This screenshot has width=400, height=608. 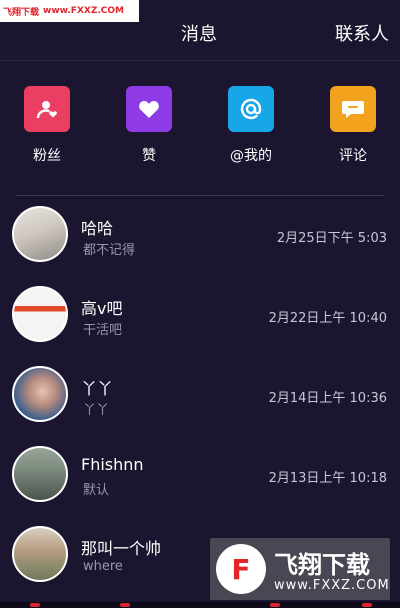 What do you see at coordinates (97, 228) in the screenshot?
I see `conversation-name: 哈哈` at bounding box center [97, 228].